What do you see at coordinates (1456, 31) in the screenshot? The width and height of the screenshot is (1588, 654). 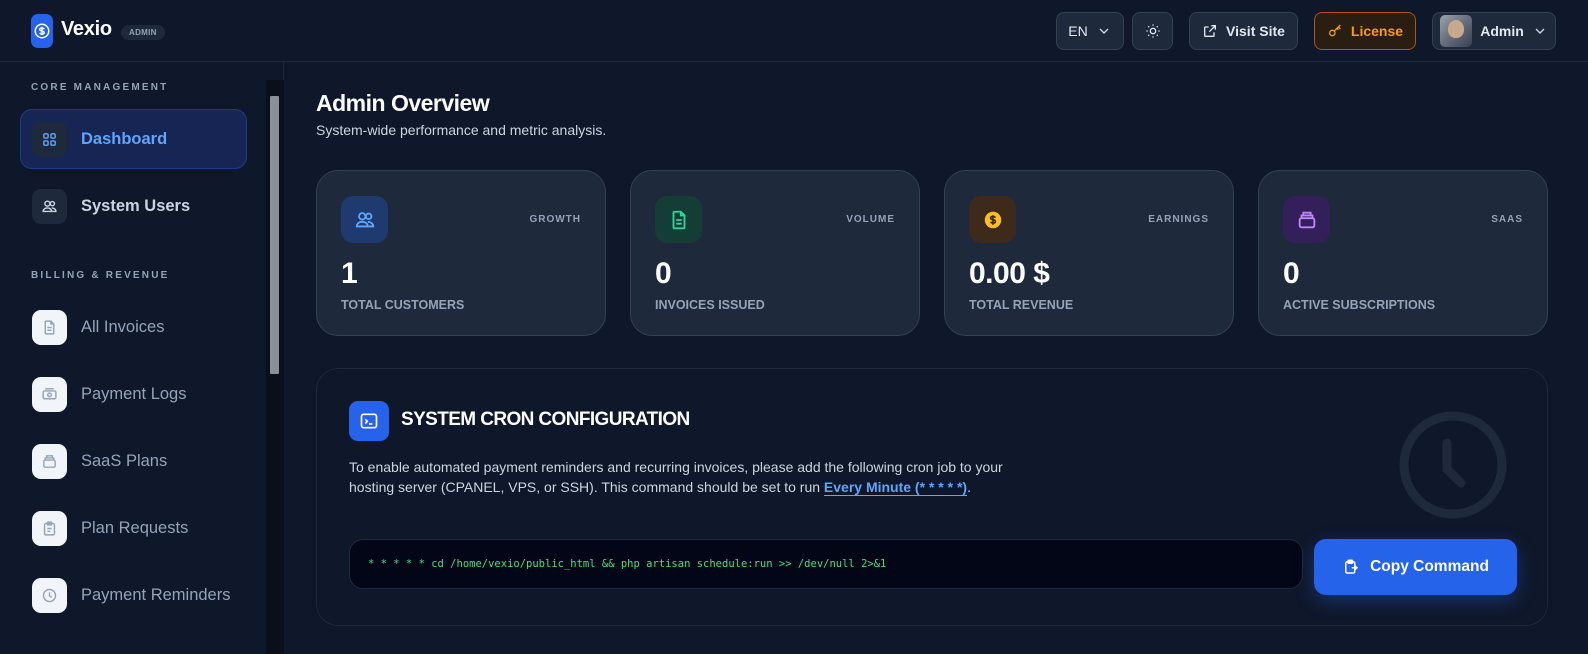 I see `avatar` at bounding box center [1456, 31].